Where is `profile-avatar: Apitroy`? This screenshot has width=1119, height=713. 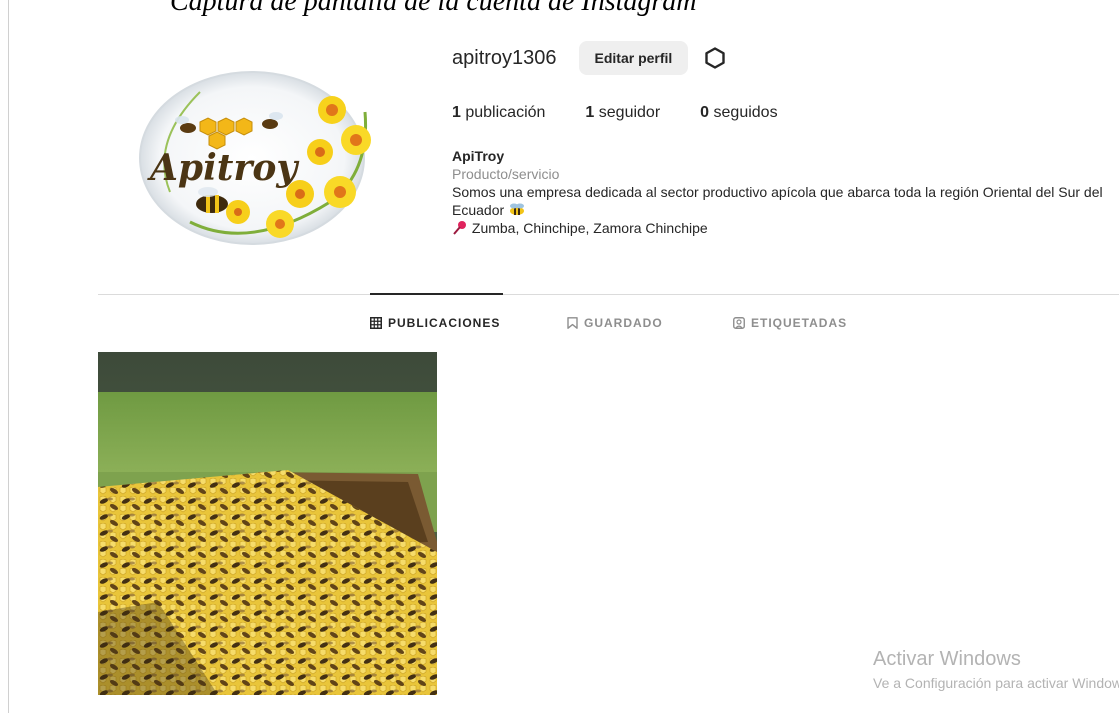
profile-avatar: Apitroy is located at coordinates (265, 150).